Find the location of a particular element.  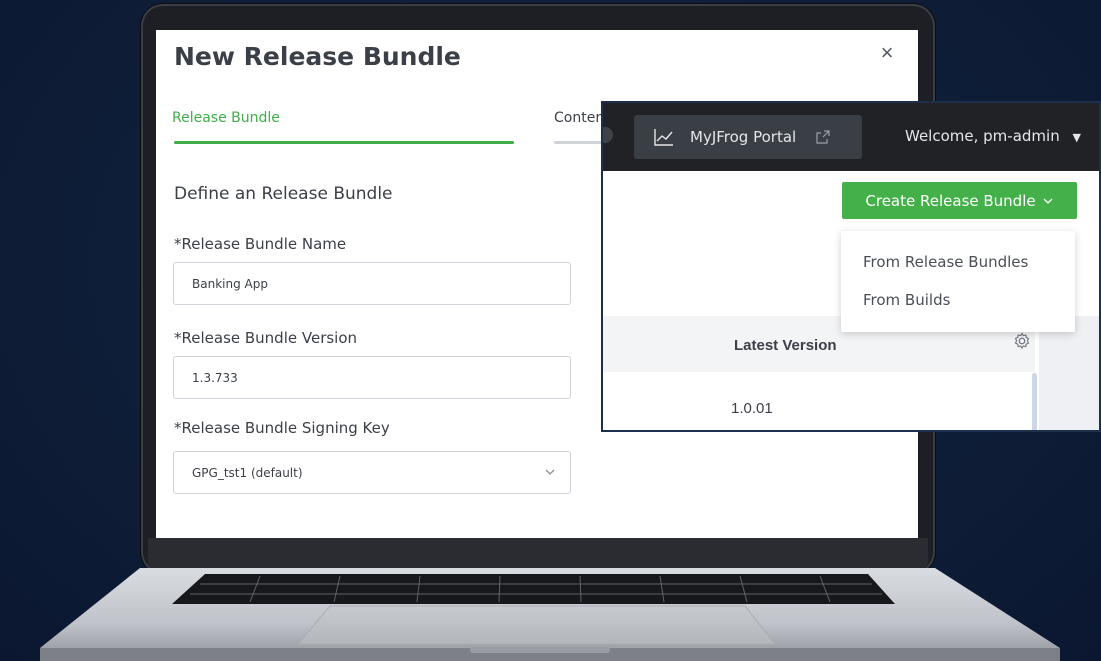

external-link-icon is located at coordinates (823, 137).